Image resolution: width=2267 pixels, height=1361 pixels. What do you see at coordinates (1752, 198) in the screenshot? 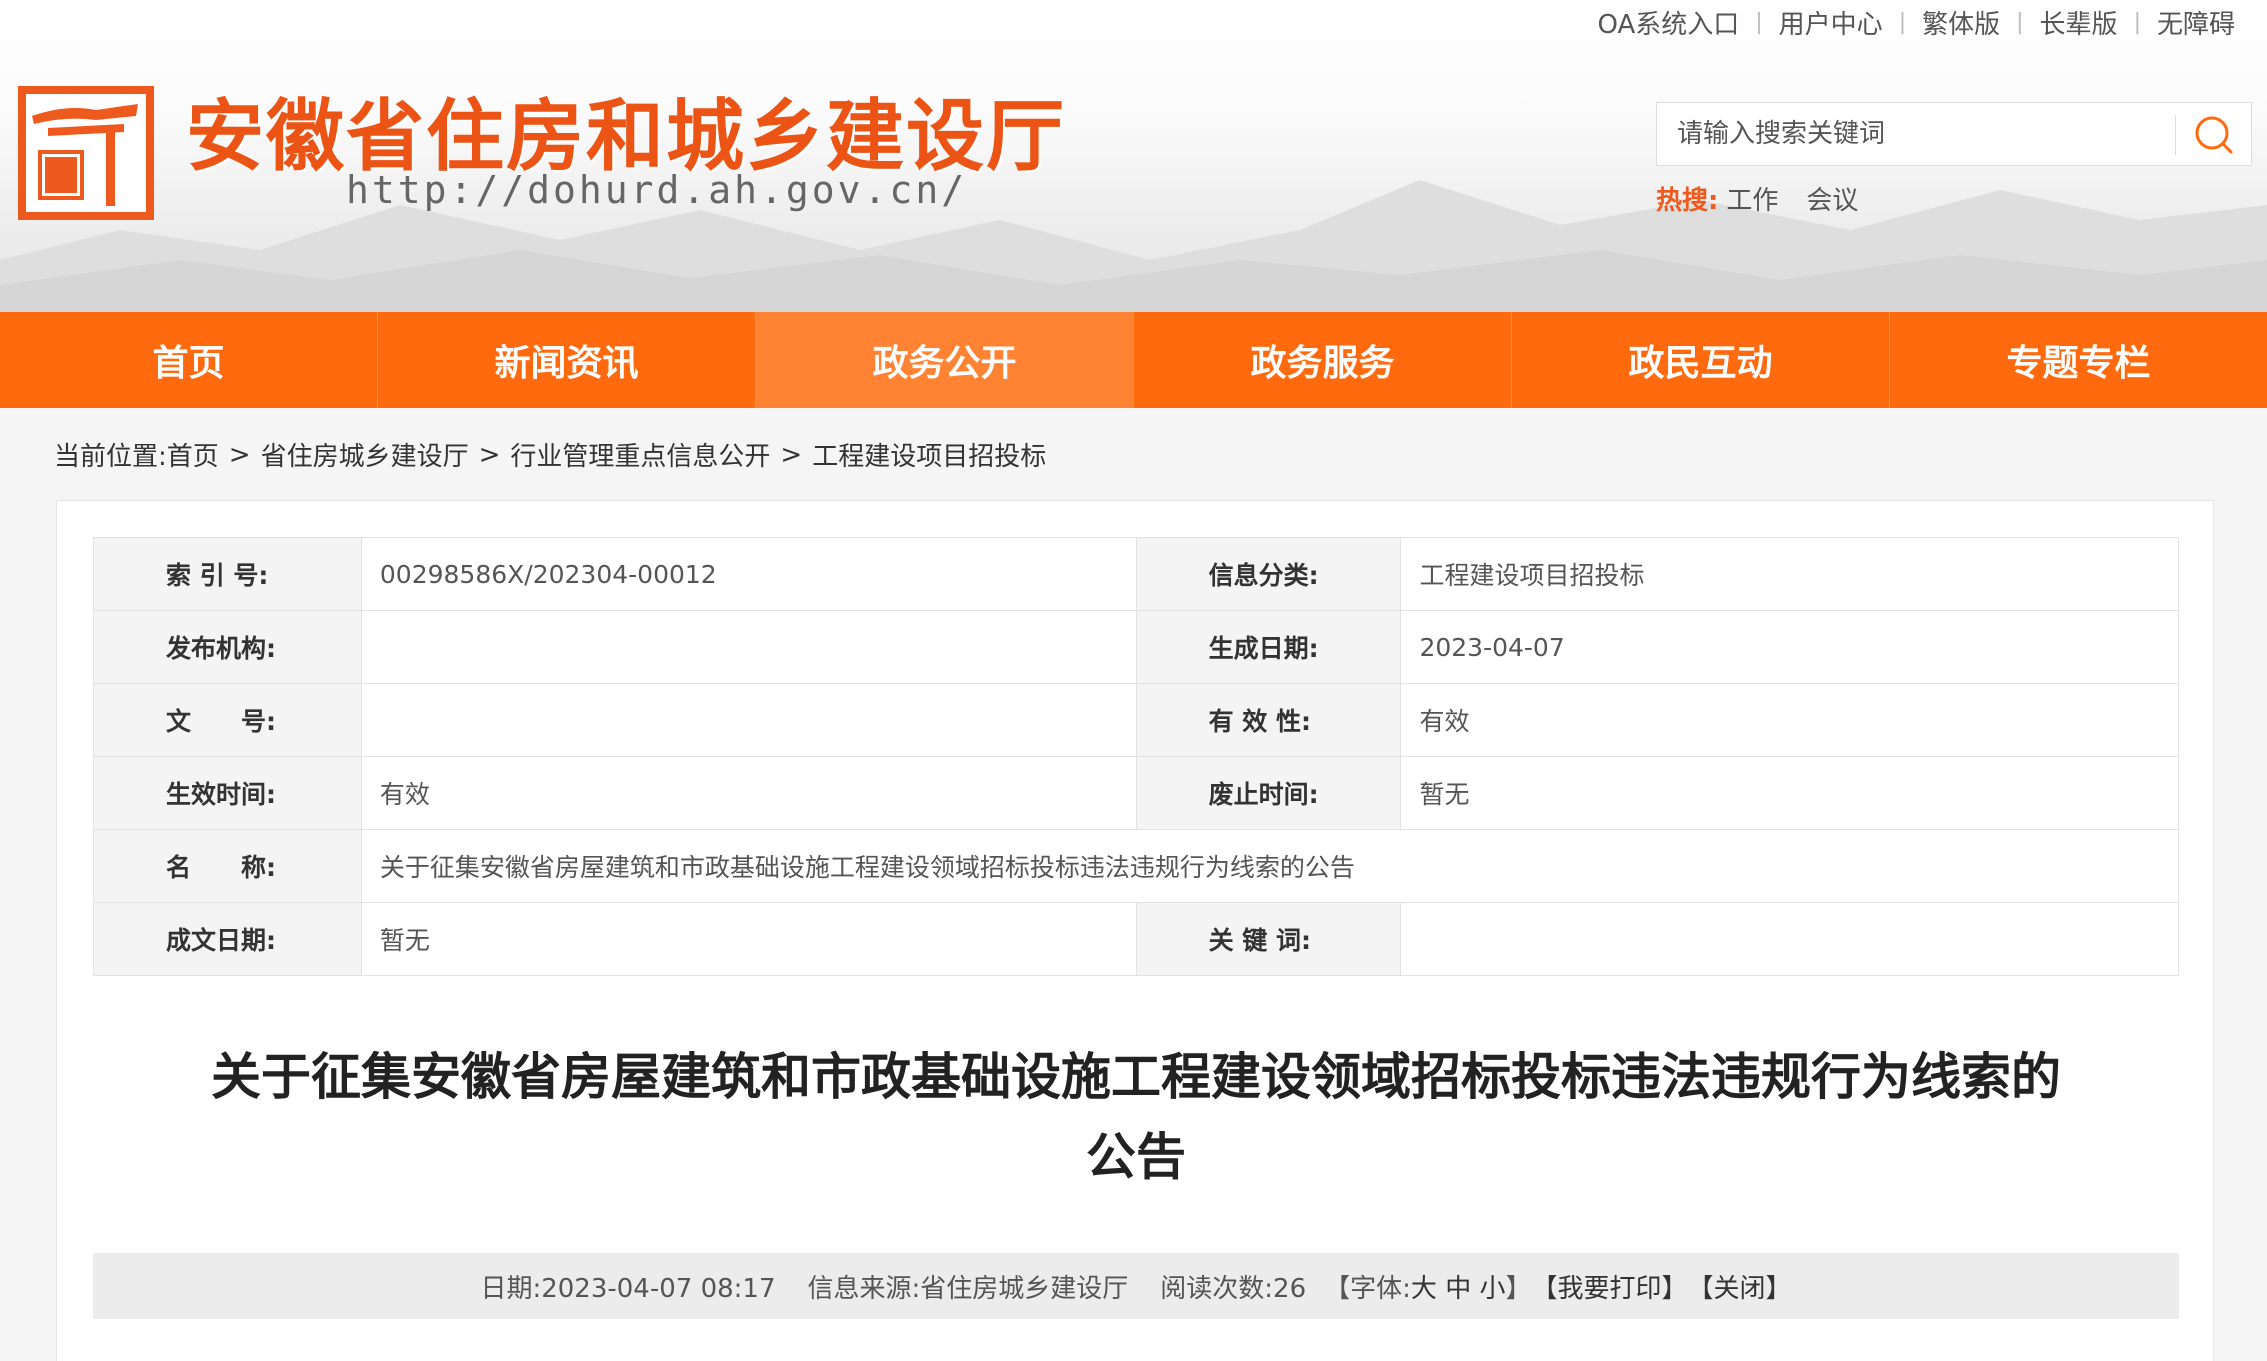
I see `hot-word-link: 工作` at bounding box center [1752, 198].